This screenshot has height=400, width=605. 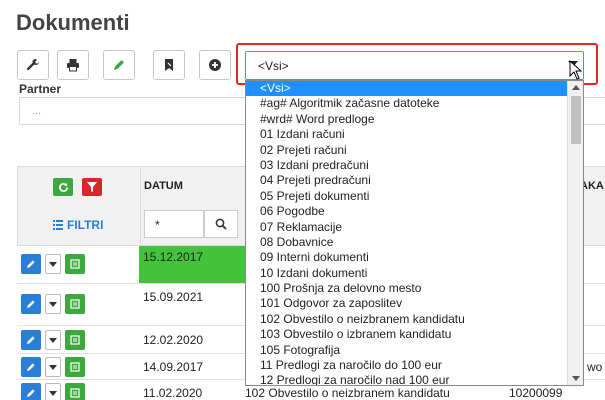 I want to click on list-icon, so click(x=58, y=225).